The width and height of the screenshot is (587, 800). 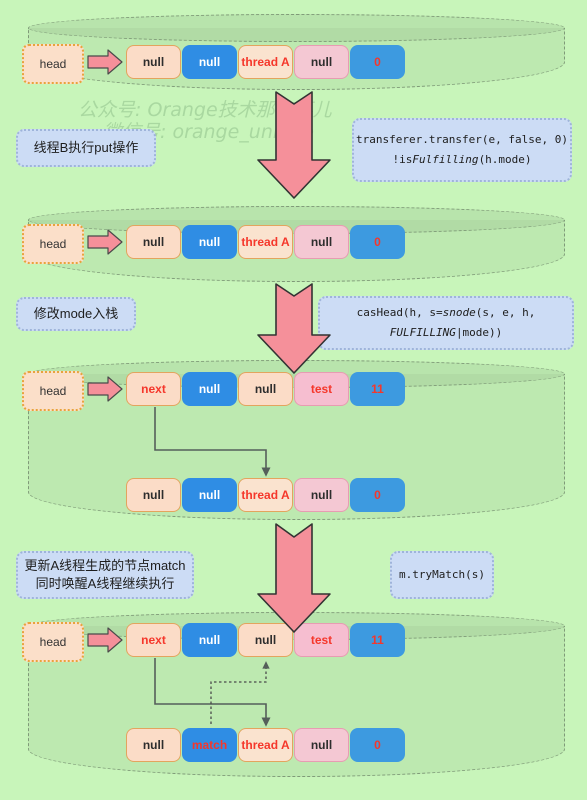 What do you see at coordinates (399, 312) in the screenshot?
I see `cashead-prefix: casHead(h, s=` at bounding box center [399, 312].